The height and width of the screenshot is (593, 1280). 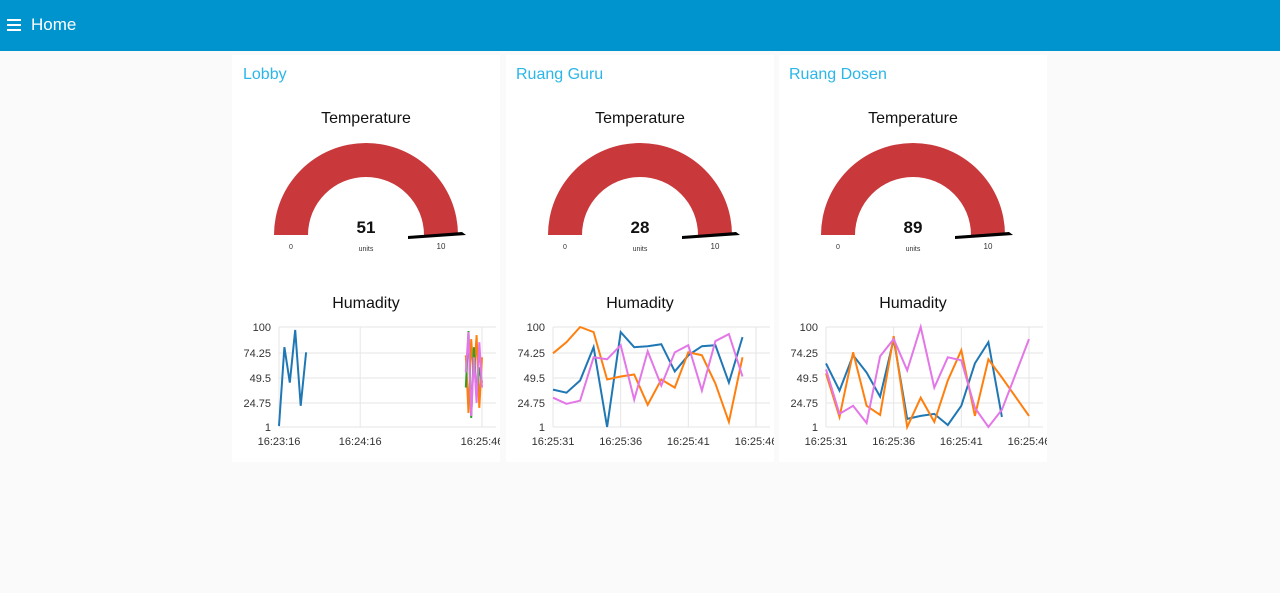 I want to click on hamburger-menu-icon, so click(x=14, y=25).